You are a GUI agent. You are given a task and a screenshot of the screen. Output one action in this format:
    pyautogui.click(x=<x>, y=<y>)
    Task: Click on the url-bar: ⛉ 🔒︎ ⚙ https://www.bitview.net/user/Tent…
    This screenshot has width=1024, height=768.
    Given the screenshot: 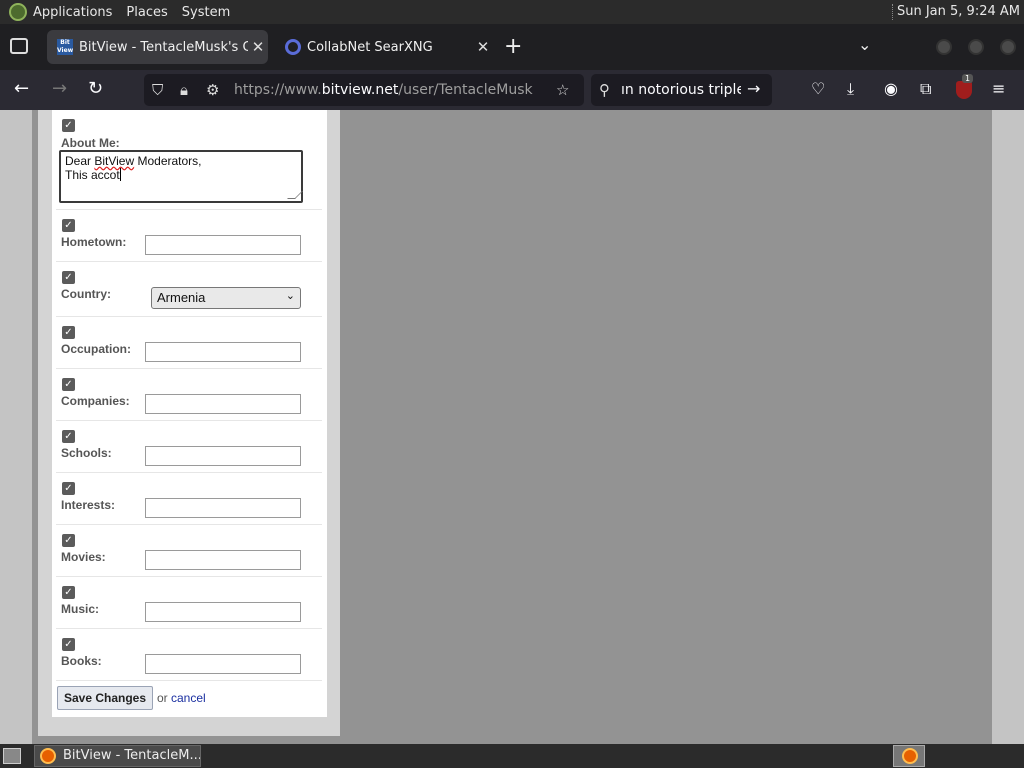 What is the action you would take?
    pyautogui.click(x=364, y=90)
    